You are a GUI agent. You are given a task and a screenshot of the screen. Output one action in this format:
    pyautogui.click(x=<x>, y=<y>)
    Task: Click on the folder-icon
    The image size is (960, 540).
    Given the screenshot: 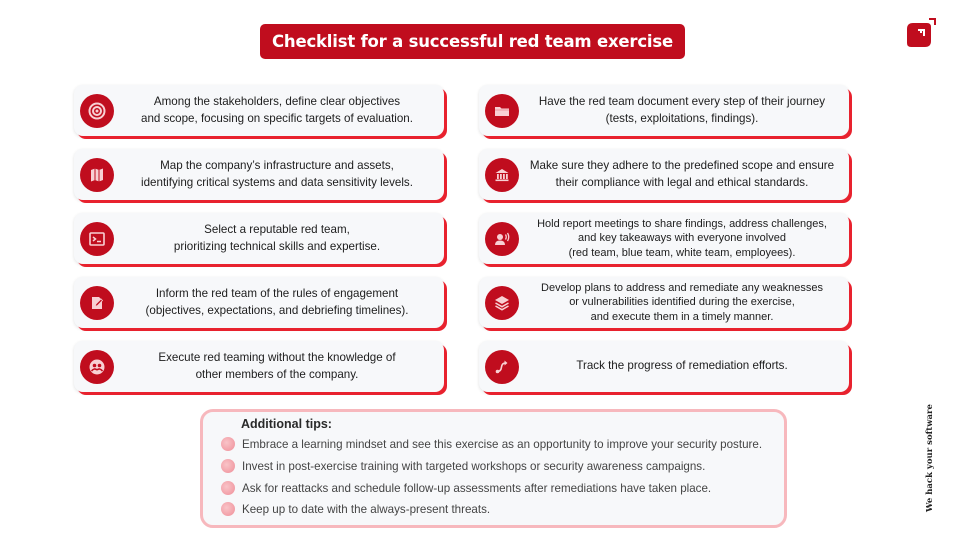 What is the action you would take?
    pyautogui.click(x=502, y=110)
    